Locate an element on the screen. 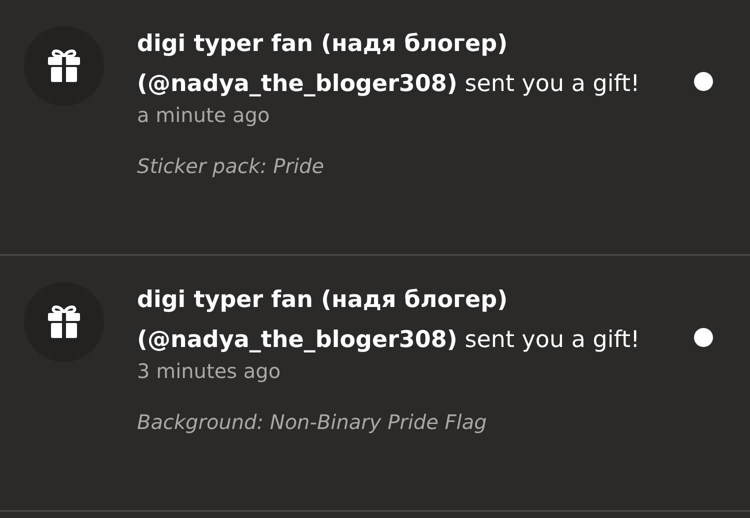 This screenshot has width=750, height=518. timestamp: 3 minutes ago is located at coordinates (209, 371).